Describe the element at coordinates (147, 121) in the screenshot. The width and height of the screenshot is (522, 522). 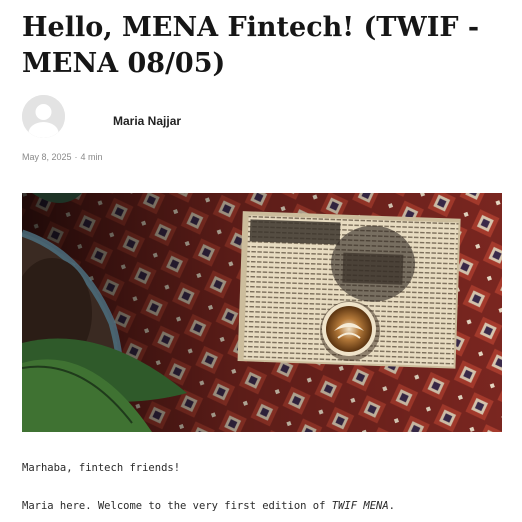
I see `author-name: Maria Najjar` at that location.